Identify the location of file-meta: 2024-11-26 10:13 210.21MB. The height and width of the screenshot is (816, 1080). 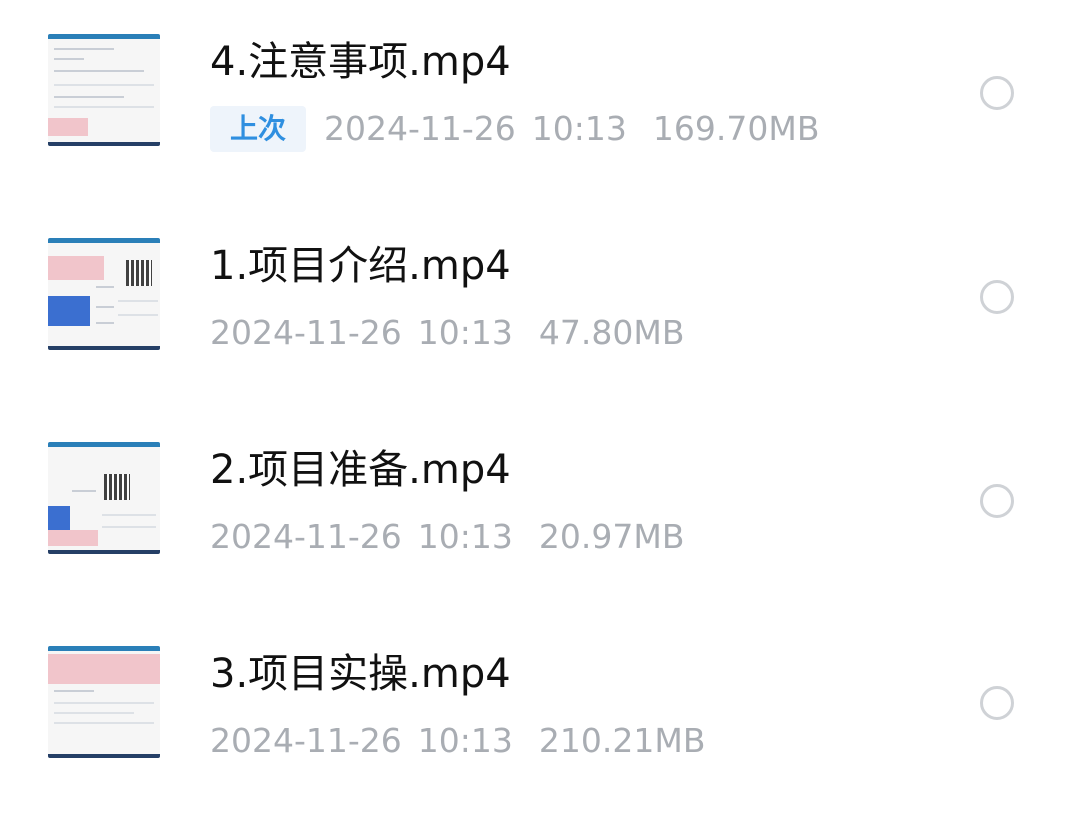
(457, 740).